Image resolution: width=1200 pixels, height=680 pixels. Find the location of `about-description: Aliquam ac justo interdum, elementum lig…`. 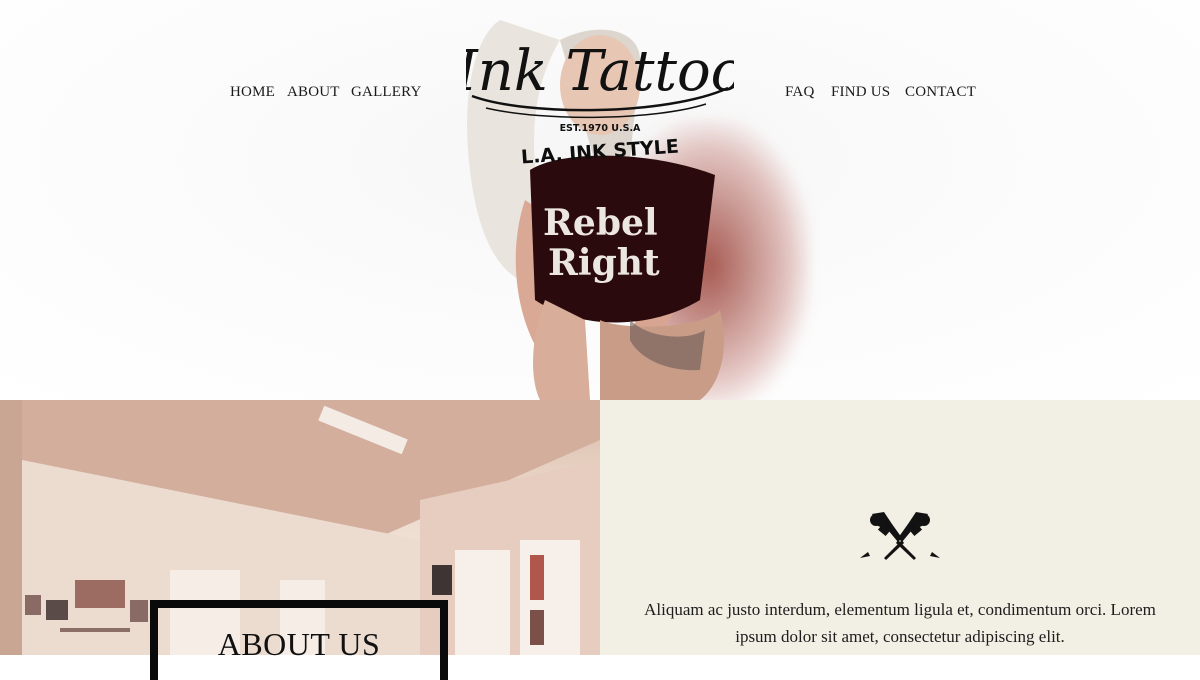

about-description: Aliquam ac justo interdum, elementum lig… is located at coordinates (900, 623).